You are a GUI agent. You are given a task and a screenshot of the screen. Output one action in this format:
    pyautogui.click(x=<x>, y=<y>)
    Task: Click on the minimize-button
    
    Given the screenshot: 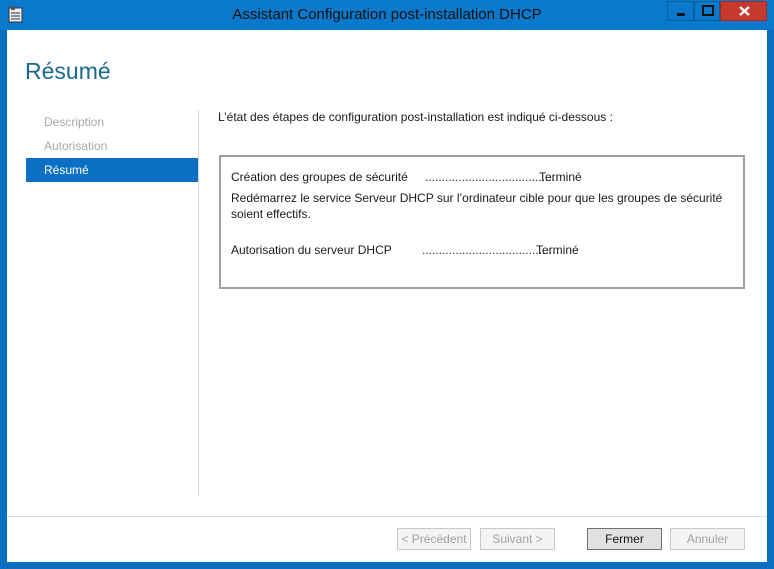 What is the action you would take?
    pyautogui.click(x=680, y=11)
    